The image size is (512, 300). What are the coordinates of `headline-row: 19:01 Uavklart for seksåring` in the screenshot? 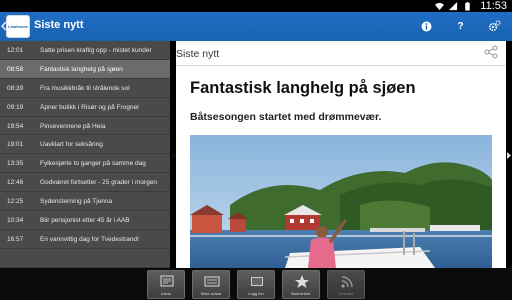 It's located at (85, 145).